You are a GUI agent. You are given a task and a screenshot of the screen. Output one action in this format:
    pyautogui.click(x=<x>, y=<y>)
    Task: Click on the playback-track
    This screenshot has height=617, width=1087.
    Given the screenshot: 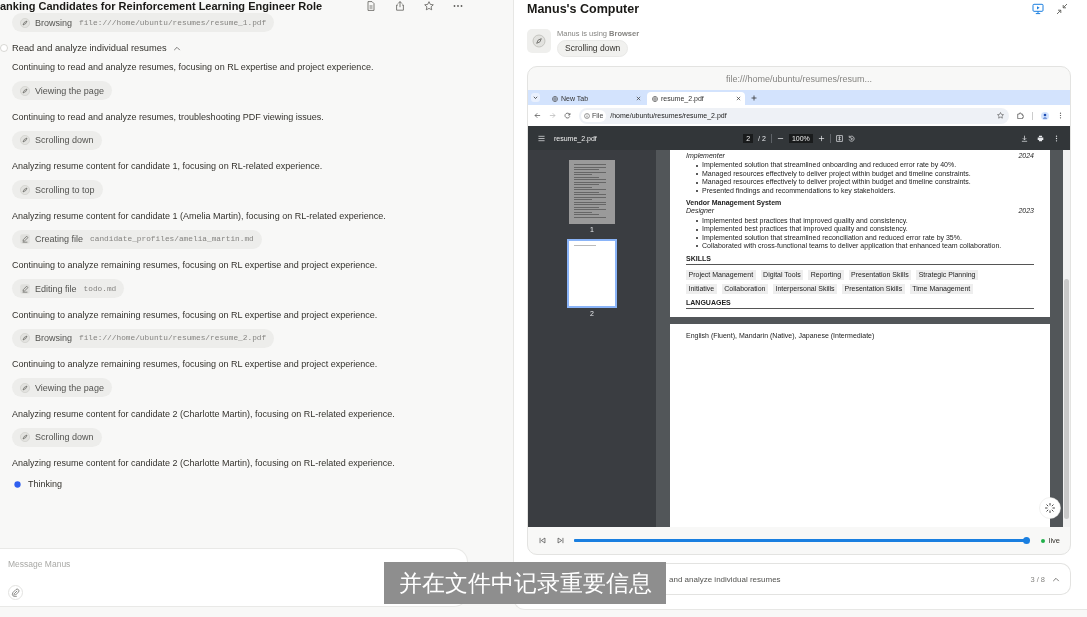 What is the action you would take?
    pyautogui.click(x=802, y=540)
    